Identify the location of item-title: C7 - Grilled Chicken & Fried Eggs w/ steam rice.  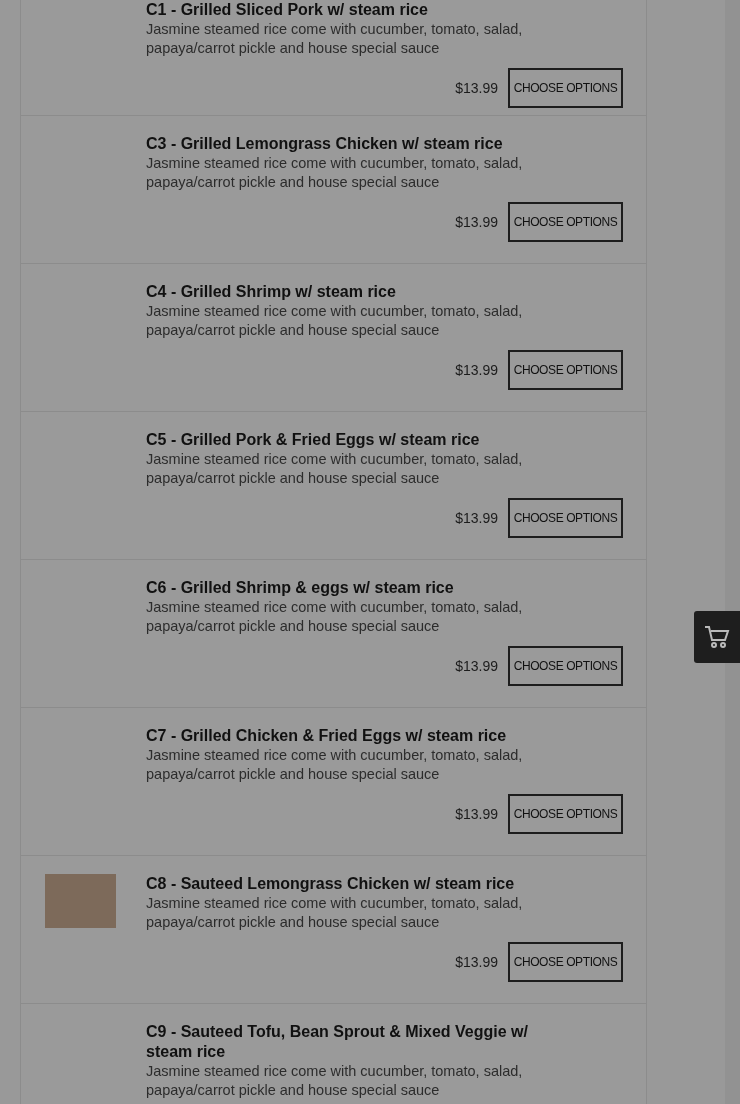
(327, 736).